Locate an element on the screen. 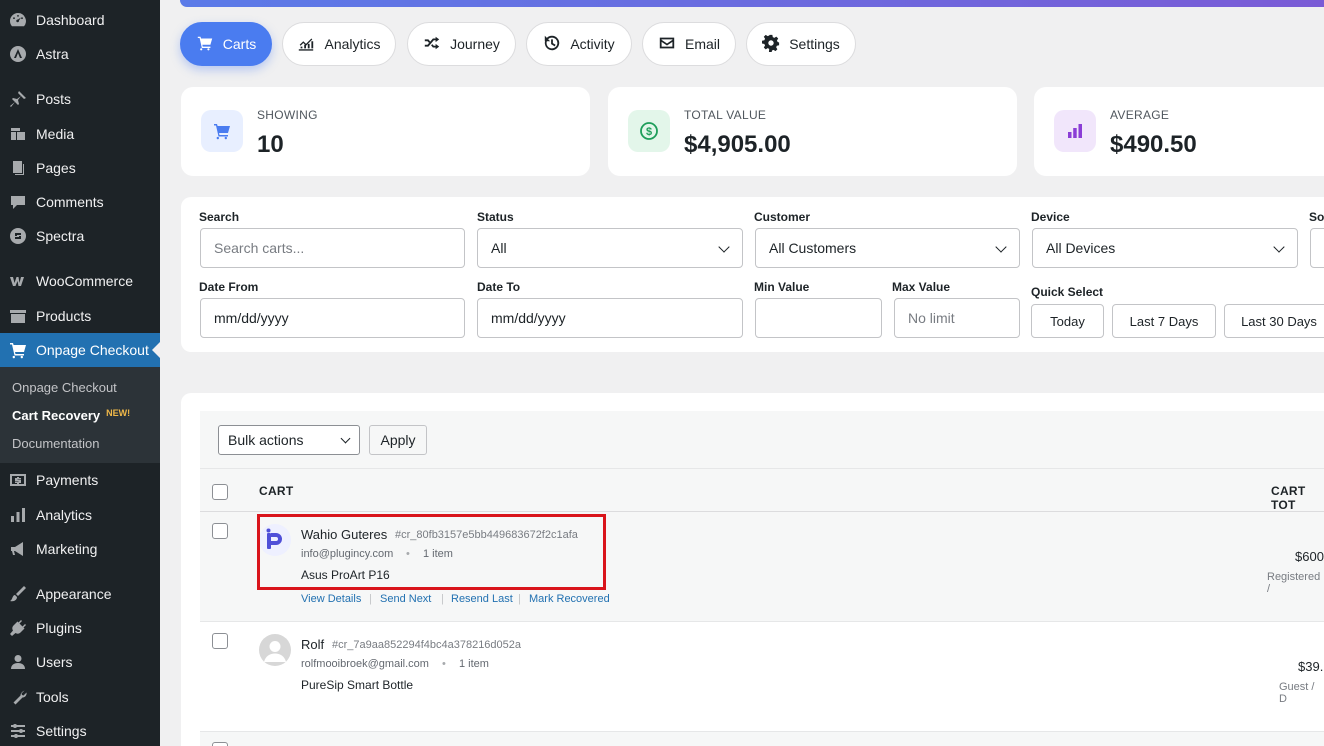 The height and width of the screenshot is (746, 1324). sidebar-item-woocommerce: WooCommerce is located at coordinates (80, 281).